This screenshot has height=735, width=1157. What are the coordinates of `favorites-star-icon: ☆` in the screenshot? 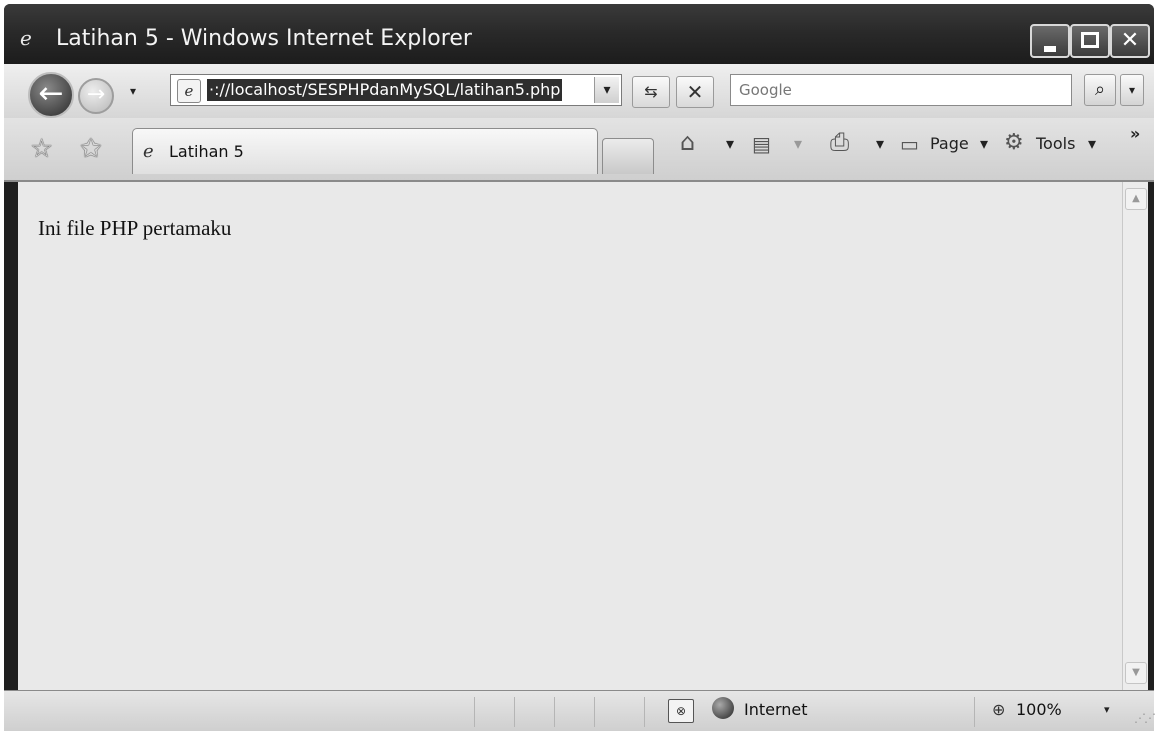 It's located at (41, 149).